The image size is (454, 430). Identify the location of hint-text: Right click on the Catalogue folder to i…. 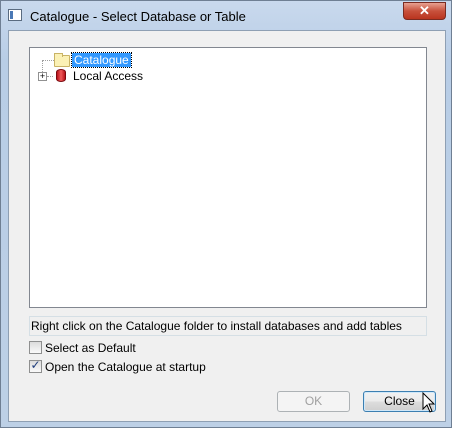
(228, 326).